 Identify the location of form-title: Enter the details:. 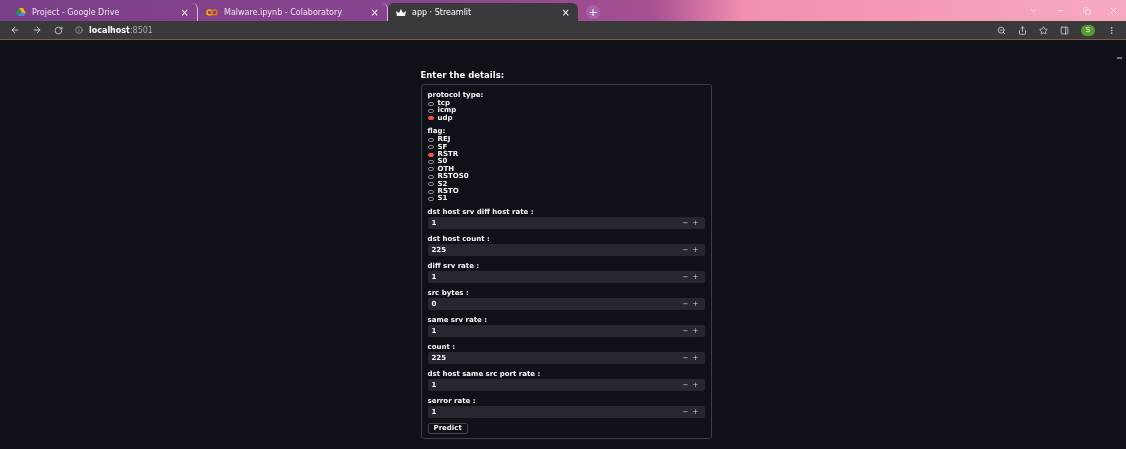
(463, 75).